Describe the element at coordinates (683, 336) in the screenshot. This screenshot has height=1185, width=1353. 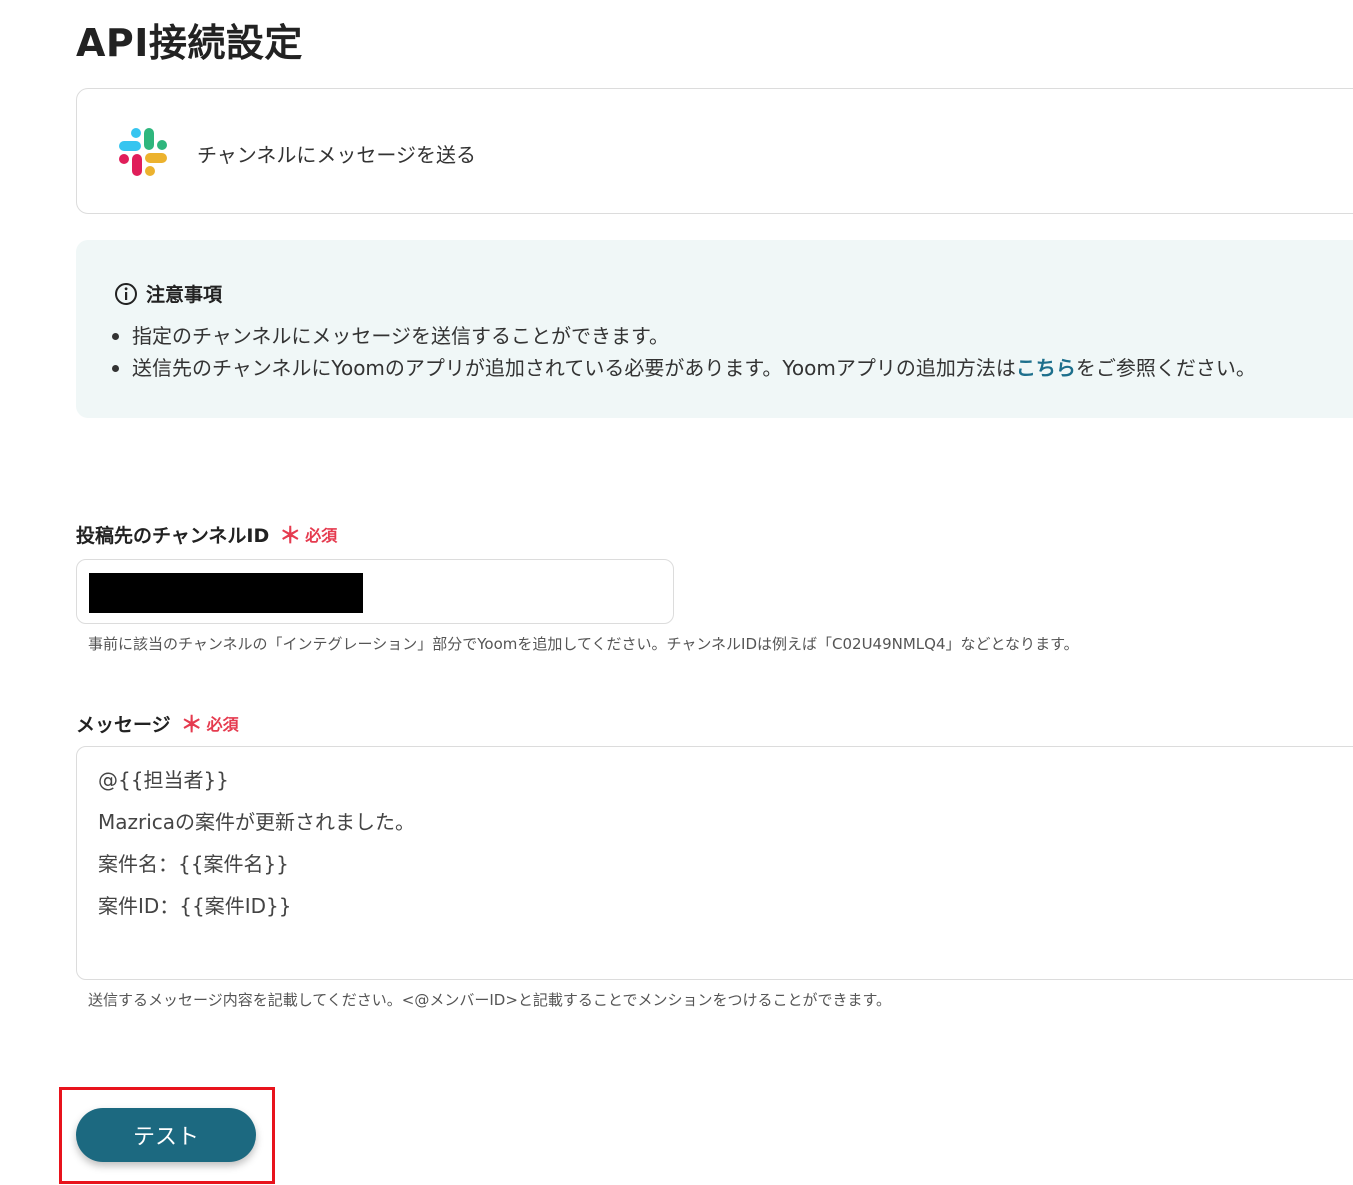
I see `notice-item: 指定のチャンネルにメッセージを送信することができます。` at that location.